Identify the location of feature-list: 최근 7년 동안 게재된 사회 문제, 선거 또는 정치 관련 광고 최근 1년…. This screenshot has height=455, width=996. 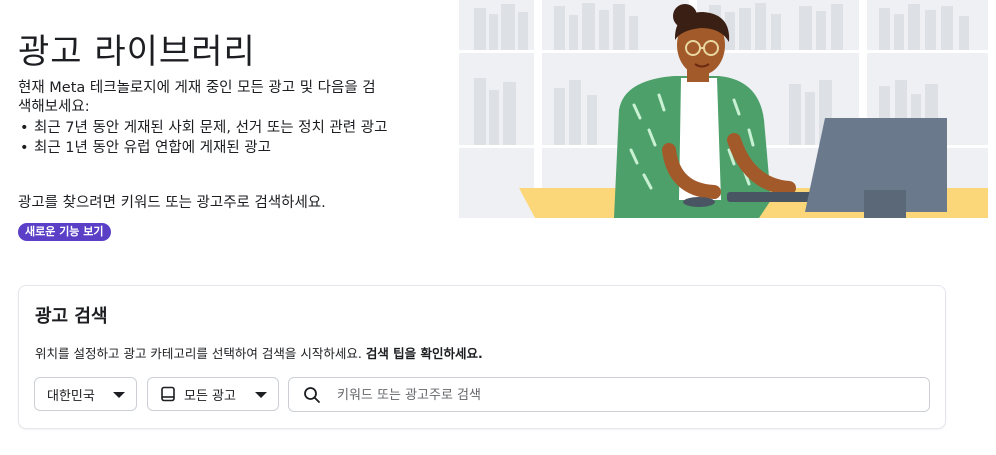
(203, 139).